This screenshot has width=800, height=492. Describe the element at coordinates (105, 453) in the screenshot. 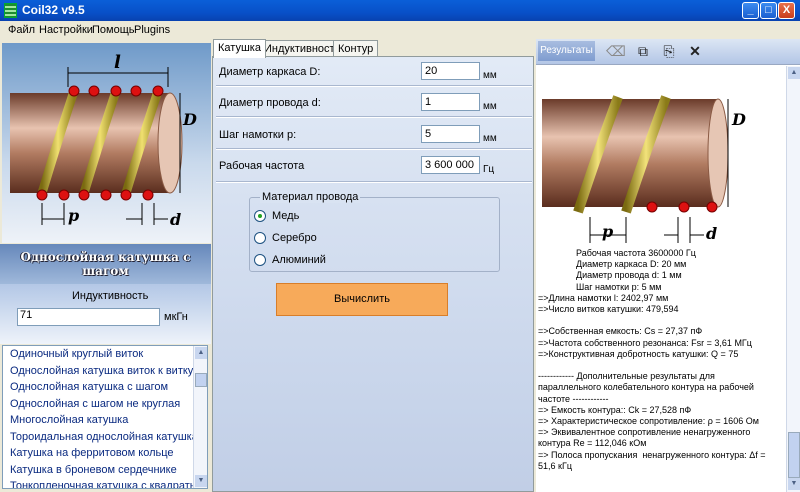

I see `list-item: Катушка на ферритовом кольце` at that location.